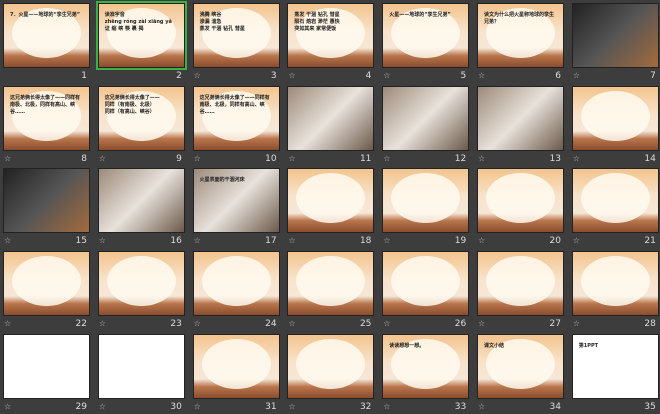 This screenshot has width=660, height=414. I want to click on slide-preview: 这兄弟俩长得太像了—— 同样（有南极、北极） 同样（有高山、峡谷）, so click(141, 118).